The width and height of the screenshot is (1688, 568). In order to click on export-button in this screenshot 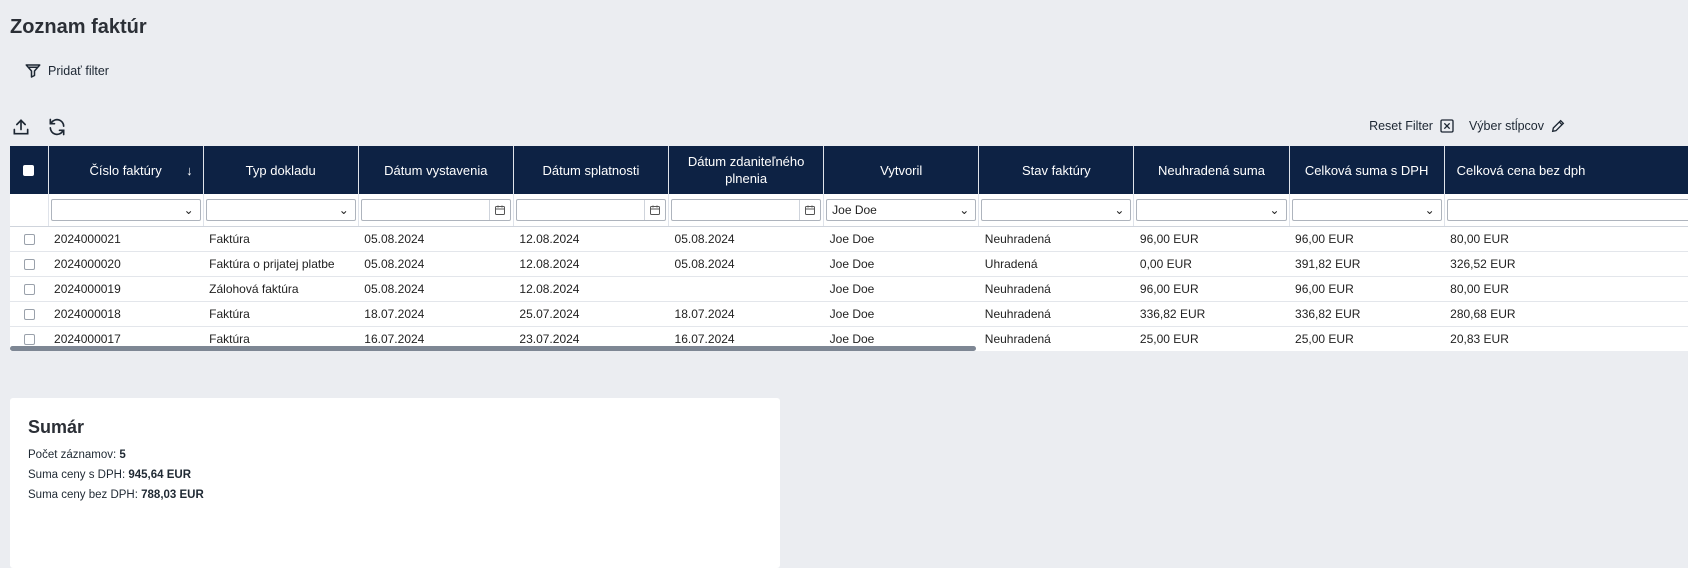, I will do `click(21, 127)`.